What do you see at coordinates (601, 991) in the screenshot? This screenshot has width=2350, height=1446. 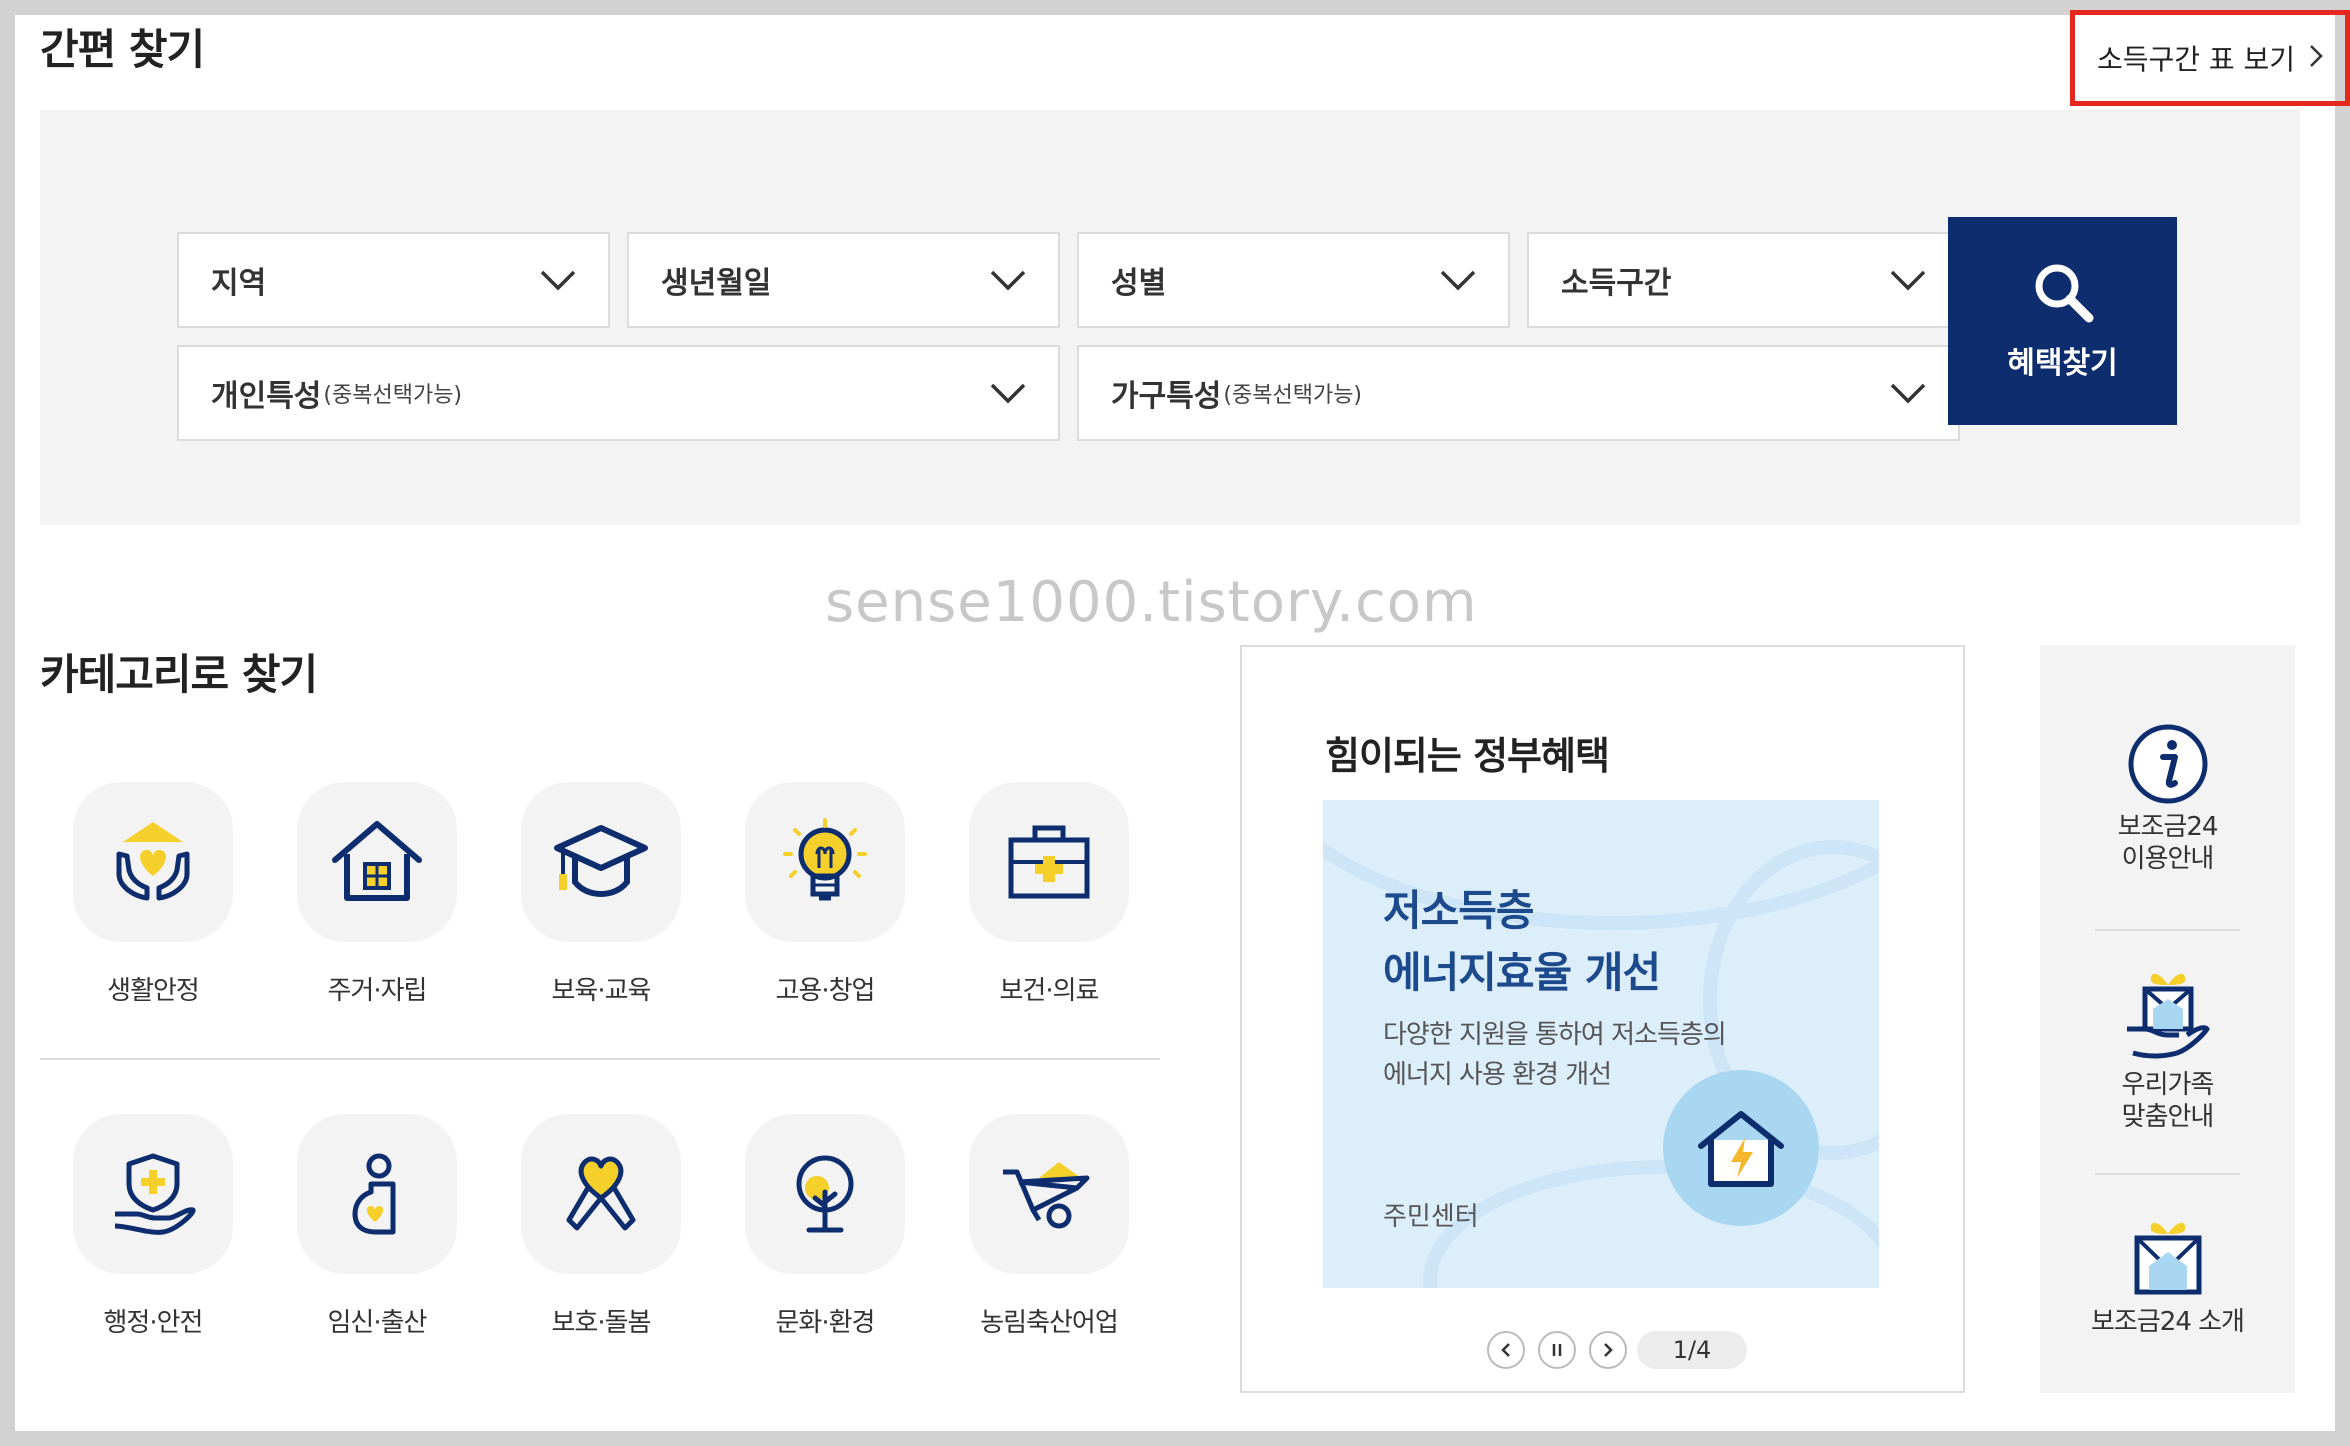 I see `category-label: 보육·교육` at bounding box center [601, 991].